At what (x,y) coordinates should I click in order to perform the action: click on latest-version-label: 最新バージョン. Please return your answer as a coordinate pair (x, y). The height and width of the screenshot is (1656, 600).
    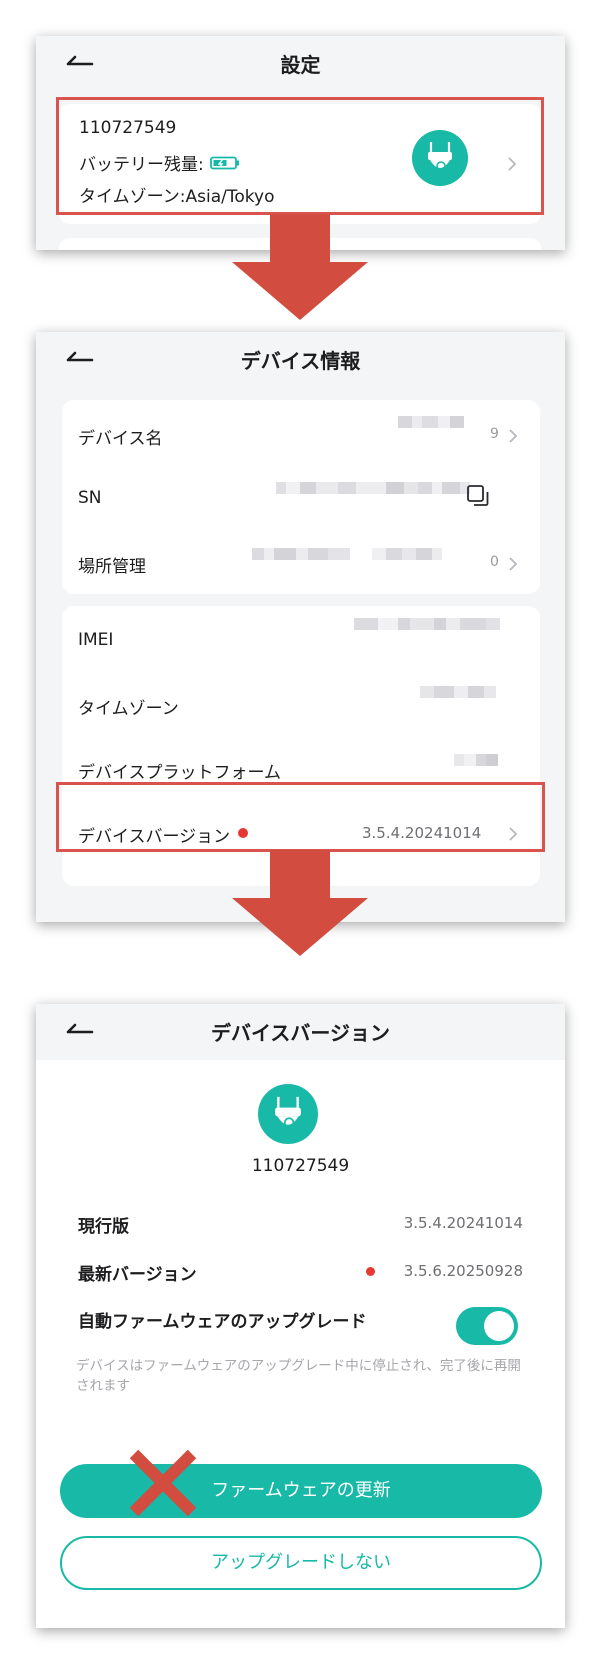
    Looking at the image, I should click on (137, 1275).